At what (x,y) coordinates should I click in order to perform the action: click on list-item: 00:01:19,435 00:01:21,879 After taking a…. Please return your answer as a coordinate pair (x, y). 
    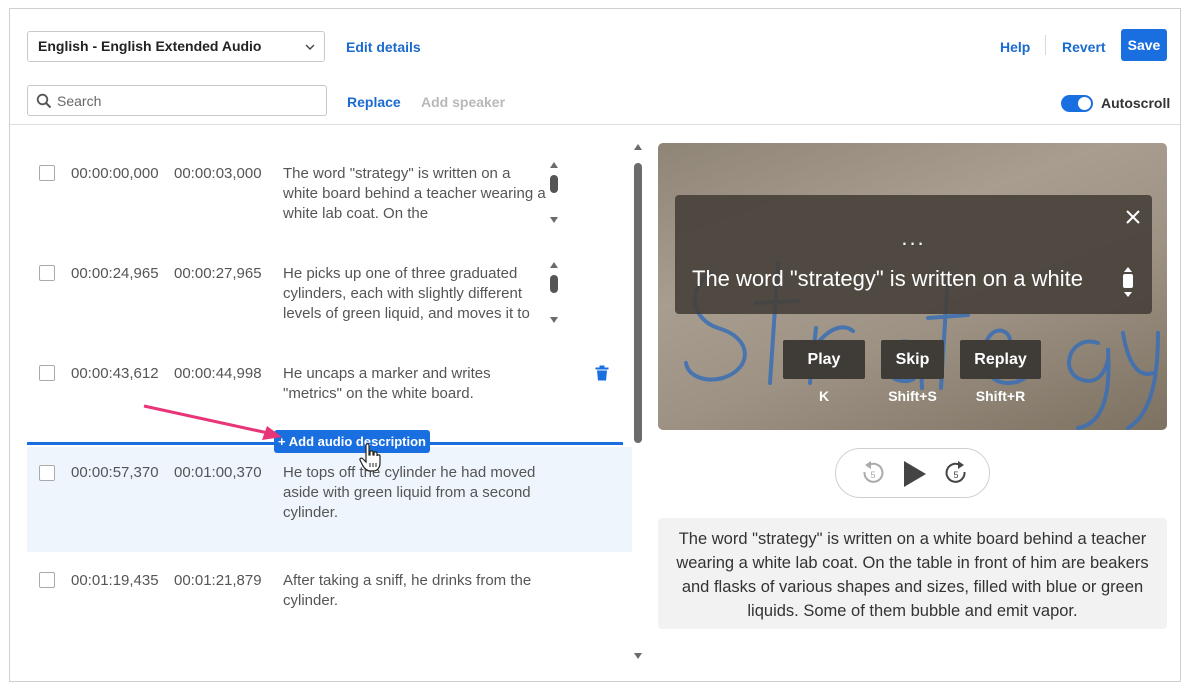
    Looking at the image, I should click on (329, 597).